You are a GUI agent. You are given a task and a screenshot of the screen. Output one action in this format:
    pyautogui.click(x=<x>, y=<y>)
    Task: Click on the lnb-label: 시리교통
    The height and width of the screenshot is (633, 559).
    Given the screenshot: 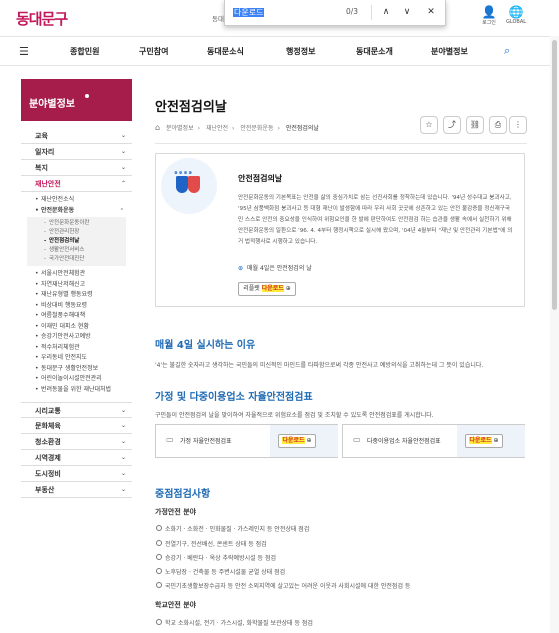 What is the action you would take?
    pyautogui.click(x=48, y=410)
    